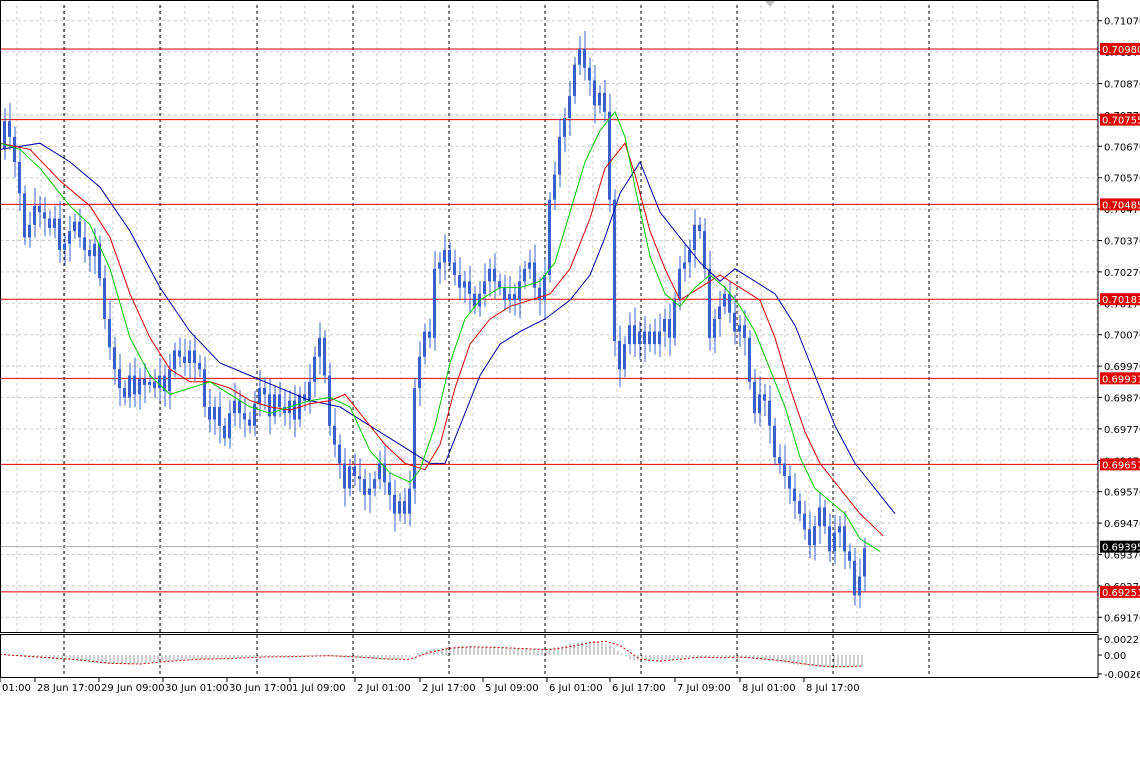  What do you see at coordinates (69, 688) in the screenshot?
I see `time-tick-label: 28 Jun 17:00` at bounding box center [69, 688].